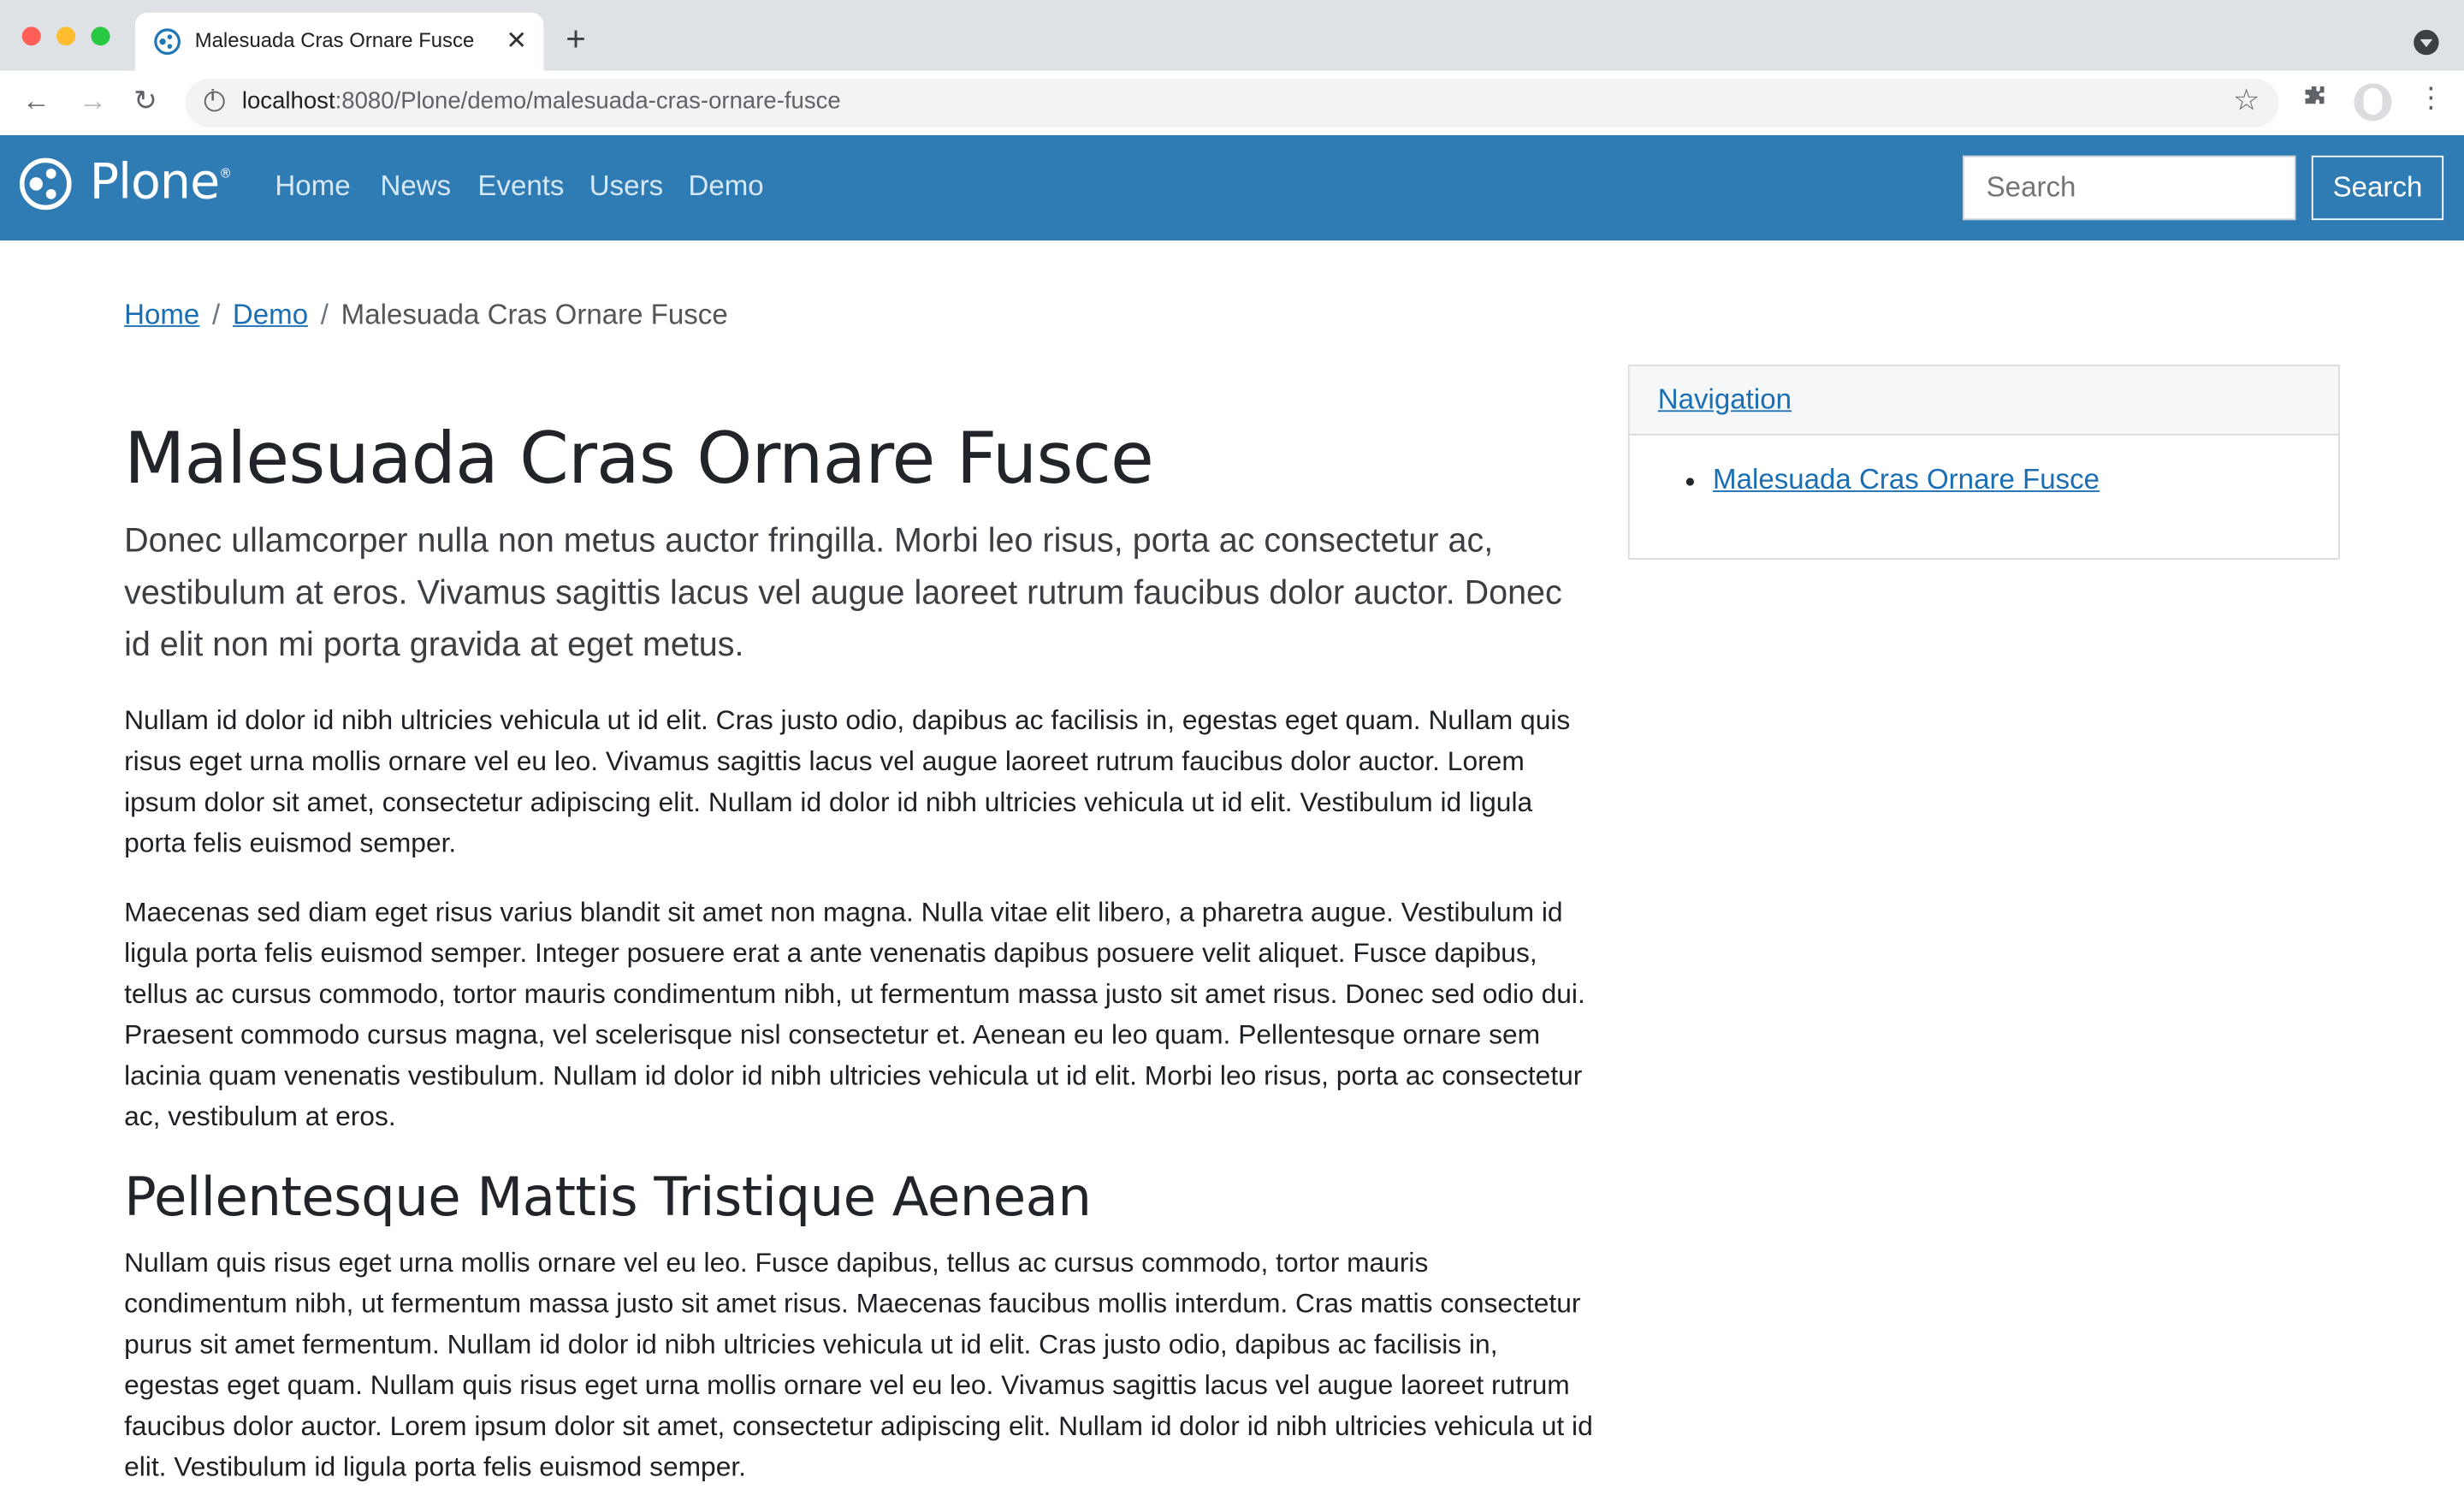  Describe the element at coordinates (639, 458) in the screenshot. I see `page-title: Malesuada Cras Ornare Fusce` at that location.